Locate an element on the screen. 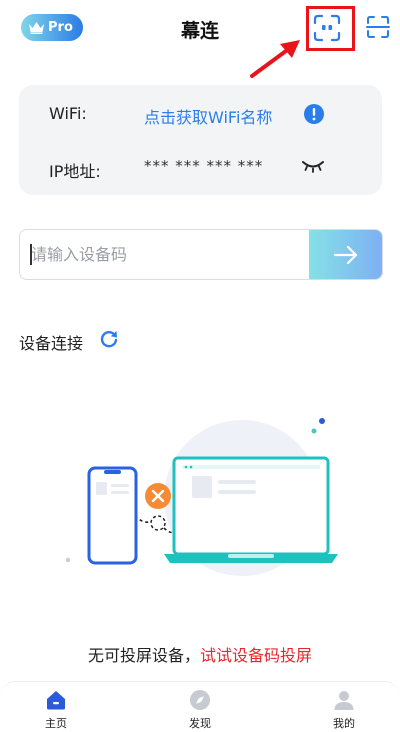 Image resolution: width=400 pixels, height=732 pixels. nav-label-mine: 我的 is located at coordinates (344, 723).